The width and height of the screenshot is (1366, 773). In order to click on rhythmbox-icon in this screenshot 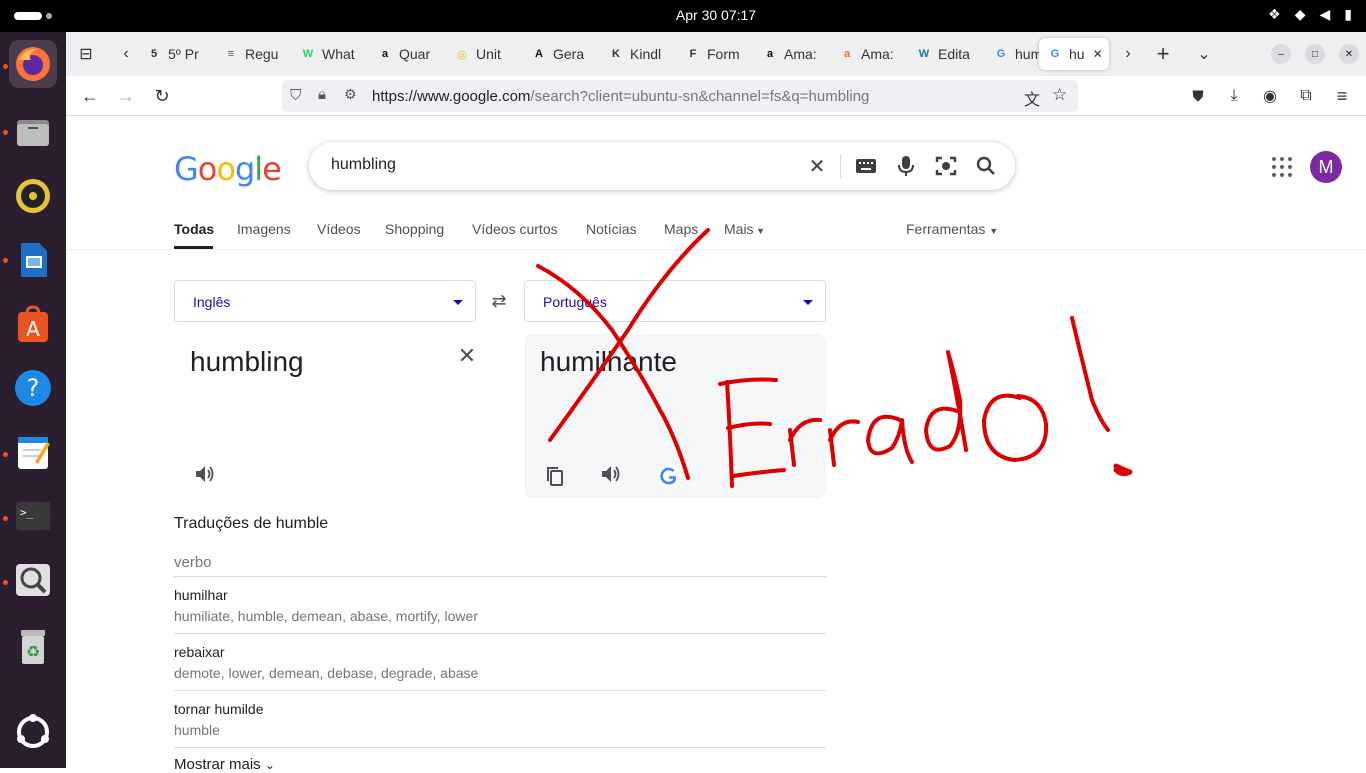, I will do `click(33, 196)`.